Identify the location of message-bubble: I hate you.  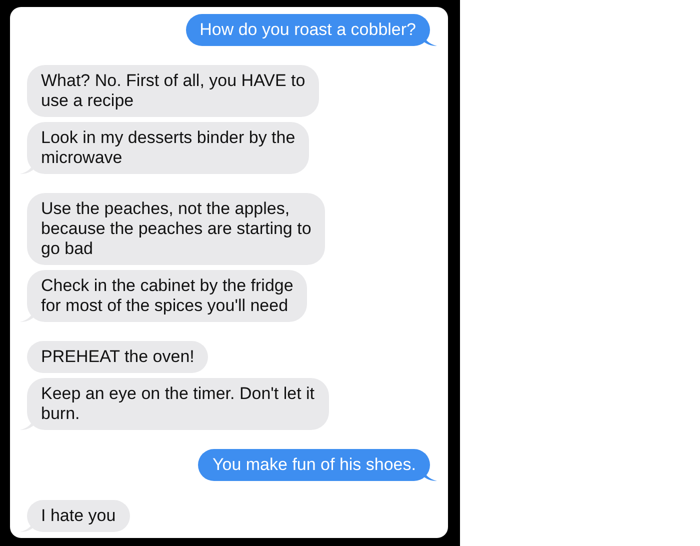
(78, 516).